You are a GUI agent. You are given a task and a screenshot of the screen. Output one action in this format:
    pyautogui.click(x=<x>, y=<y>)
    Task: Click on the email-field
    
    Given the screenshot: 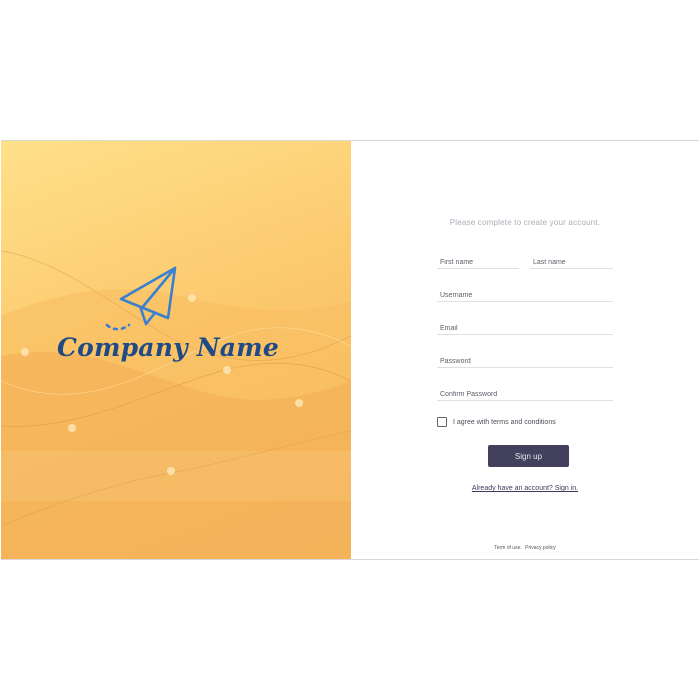 What is the action you would take?
    pyautogui.click(x=526, y=327)
    